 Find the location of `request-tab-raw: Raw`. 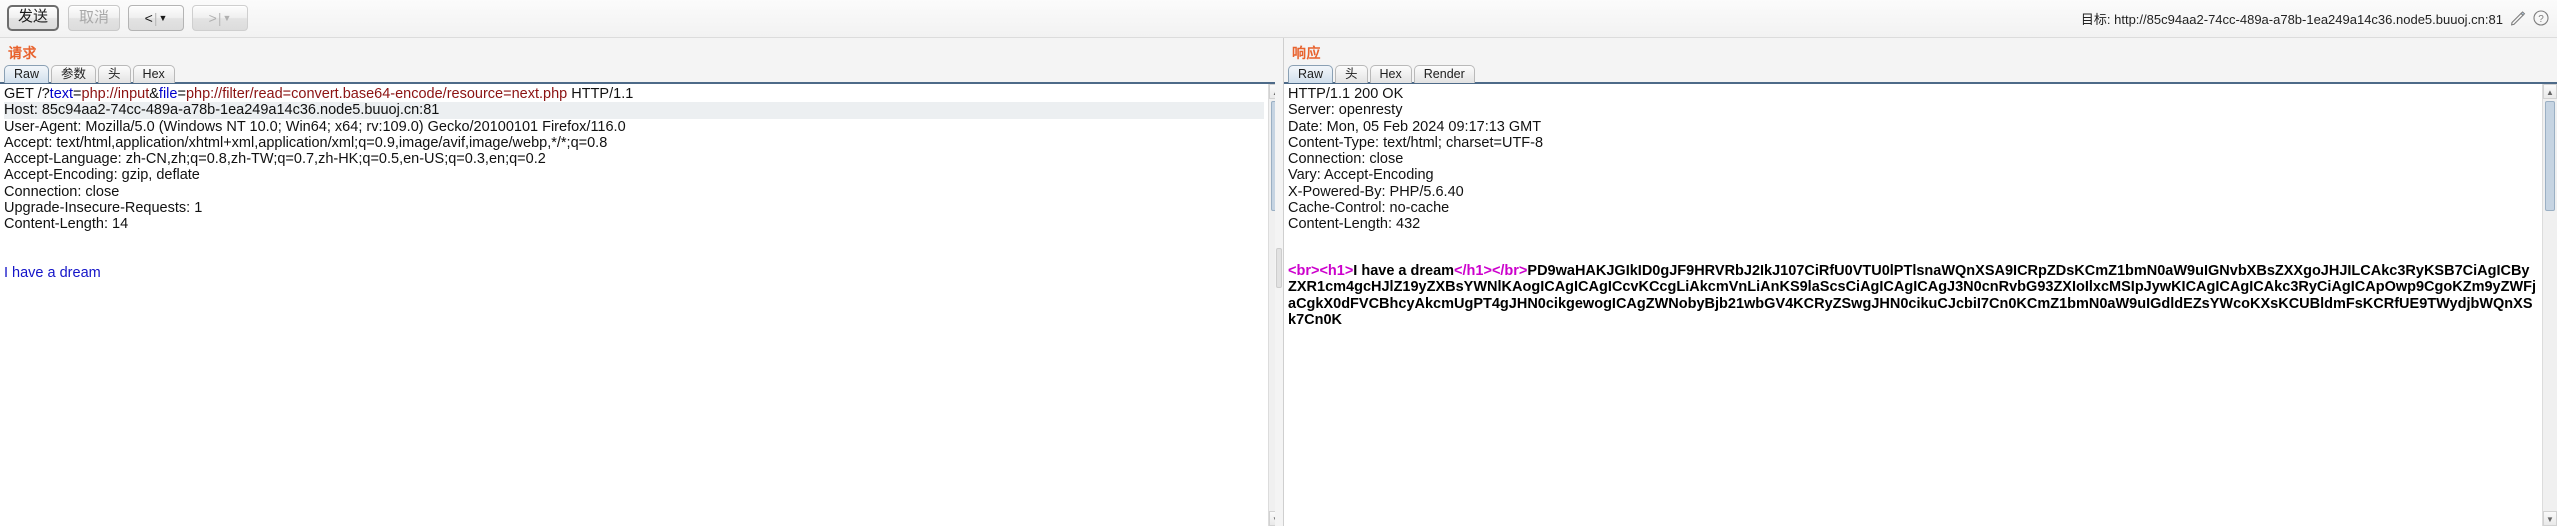

request-tab-raw: Raw is located at coordinates (27, 74).